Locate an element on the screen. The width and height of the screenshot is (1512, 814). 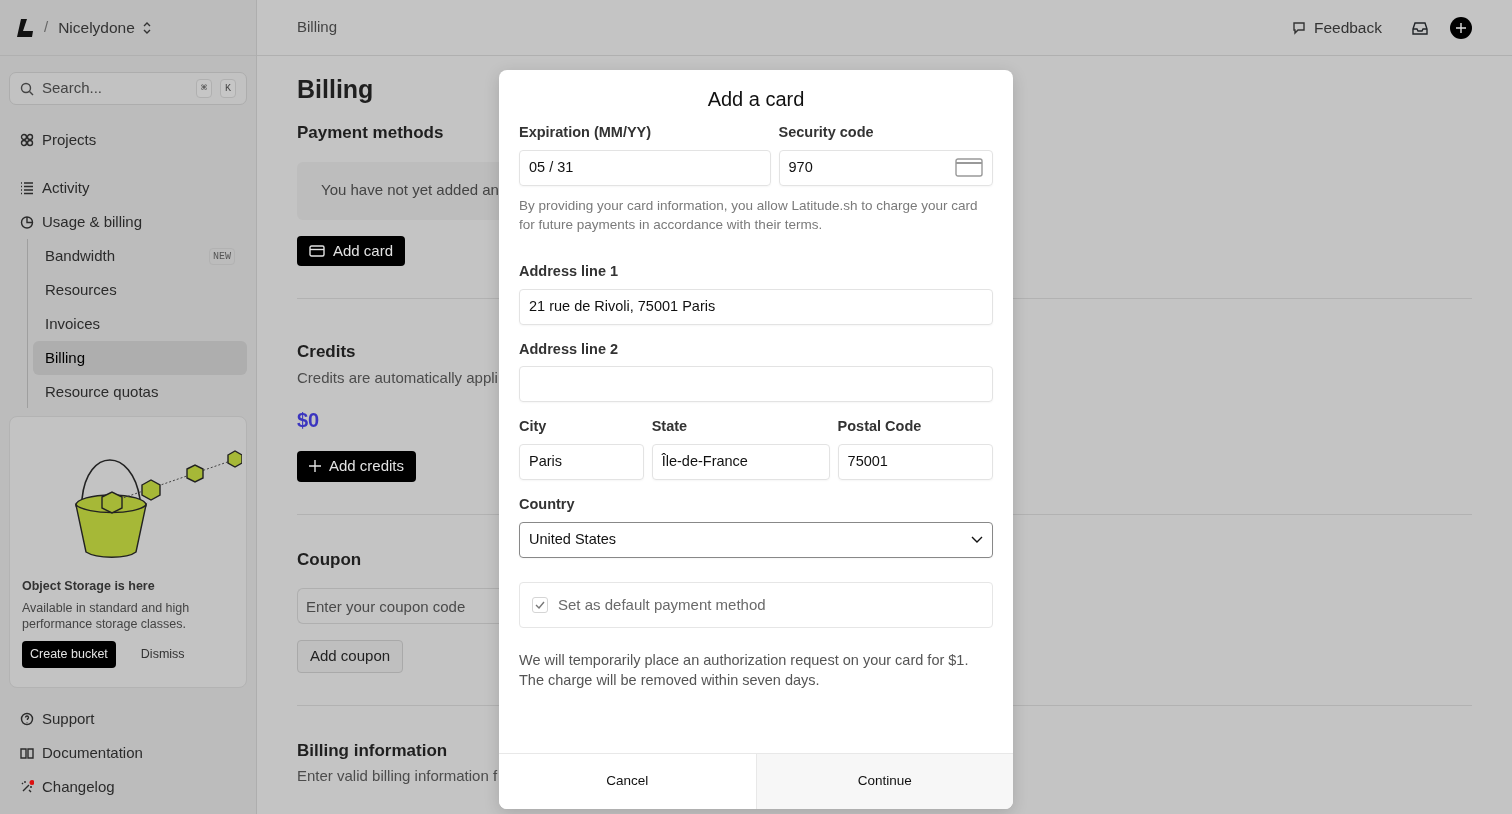
secondary-button: Add coupon is located at coordinates (350, 656).